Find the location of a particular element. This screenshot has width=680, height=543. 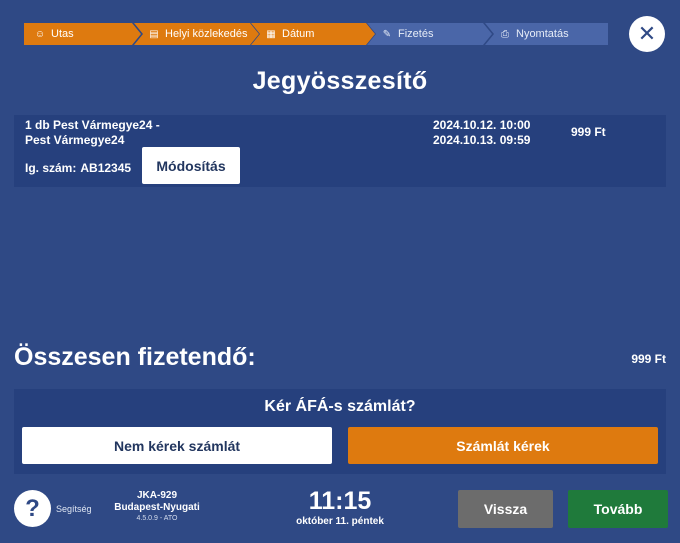

next-button: Tovább is located at coordinates (618, 509).